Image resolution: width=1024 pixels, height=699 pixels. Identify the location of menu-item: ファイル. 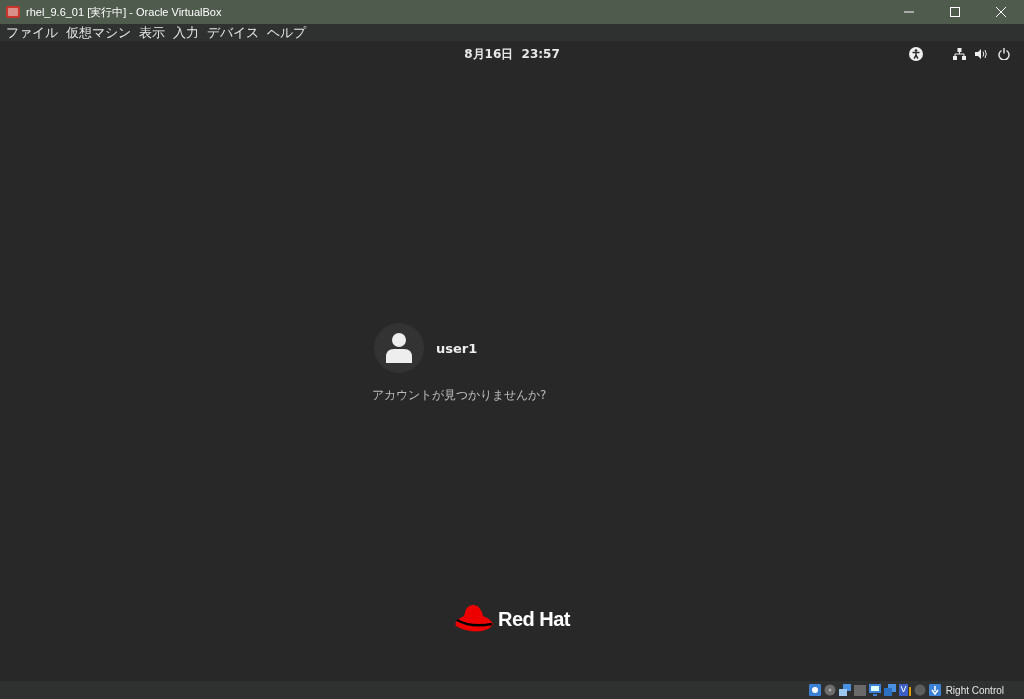
(32, 32).